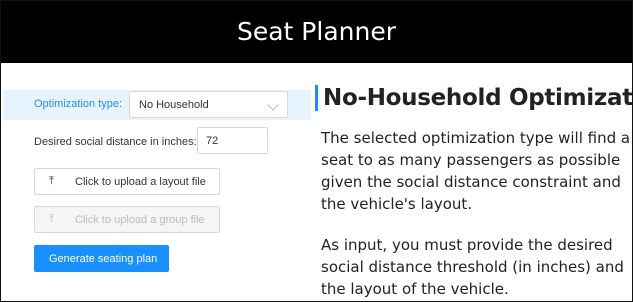  Describe the element at coordinates (140, 182) in the screenshot. I see `upload-layout-label: Click to upload a layout file` at that location.